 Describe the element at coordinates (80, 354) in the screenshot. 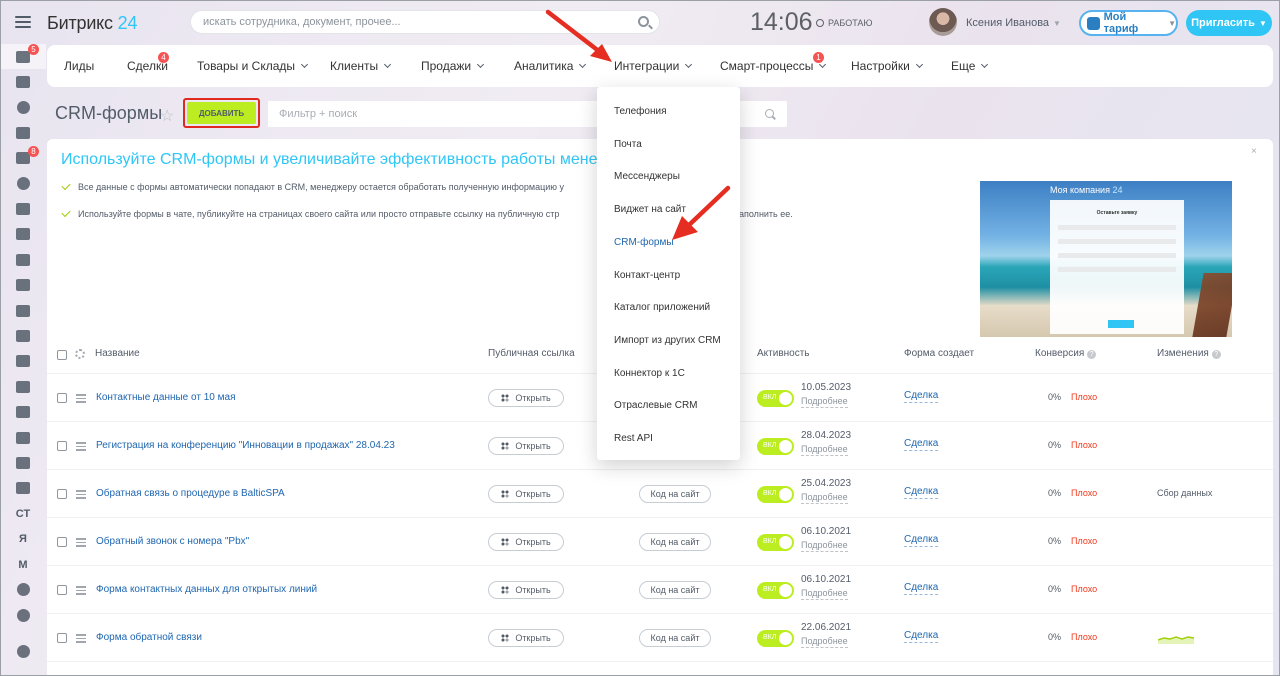

I see `gear-icon` at that location.